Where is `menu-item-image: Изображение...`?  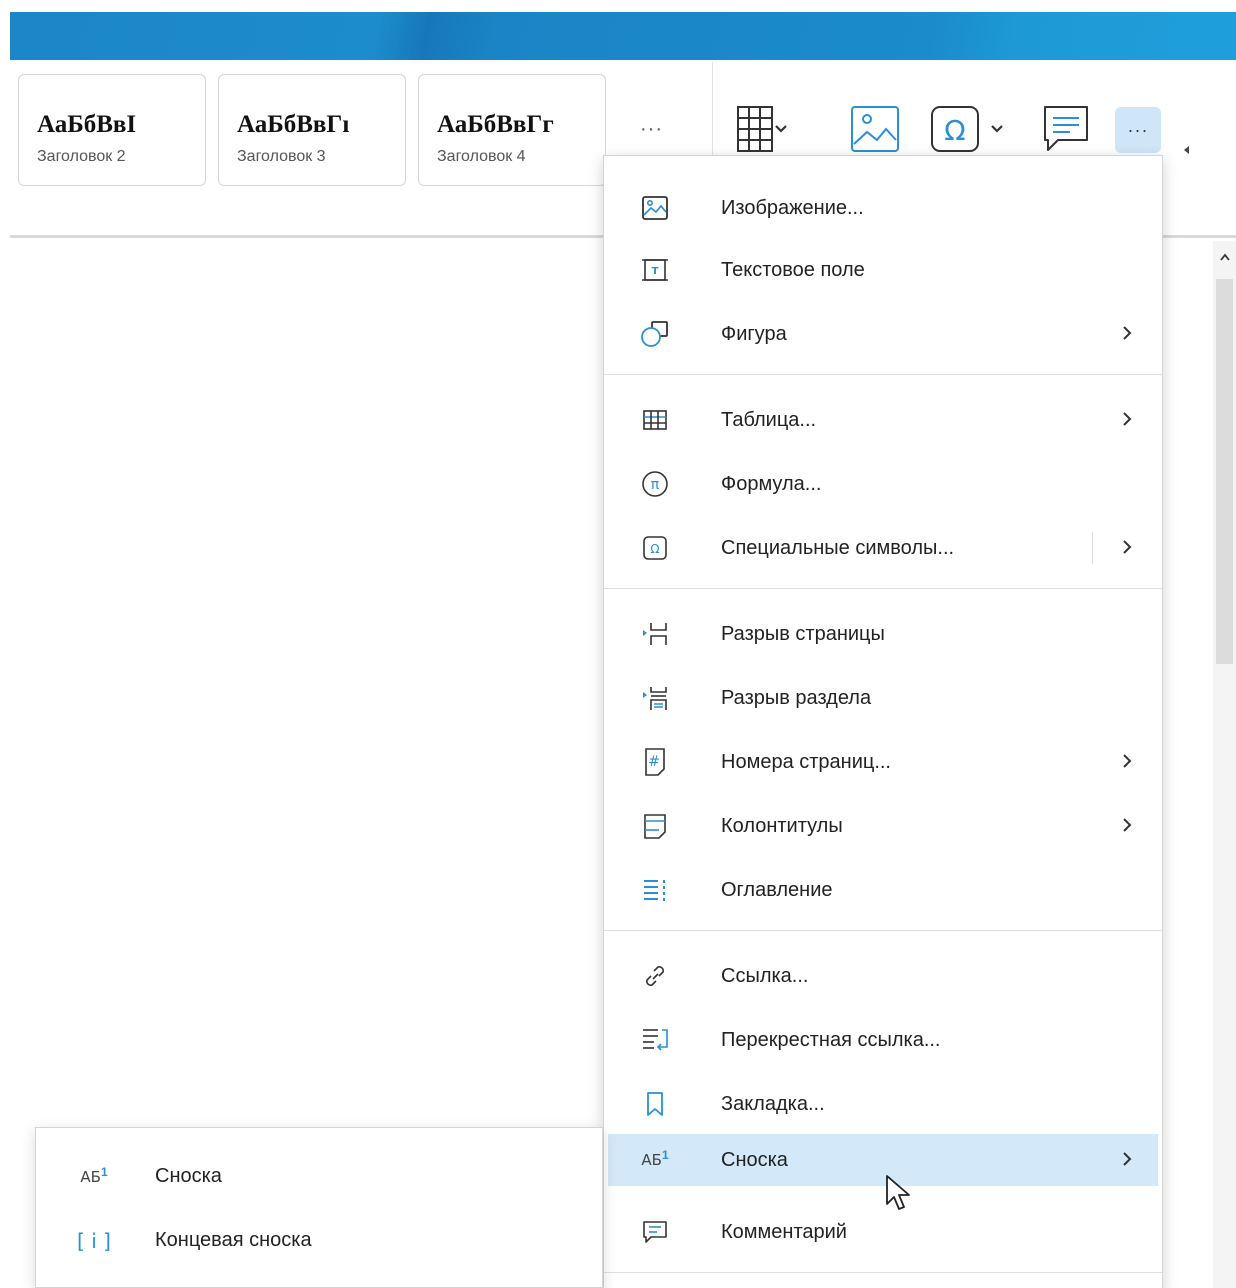
menu-item-image: Изображение... is located at coordinates (883, 208).